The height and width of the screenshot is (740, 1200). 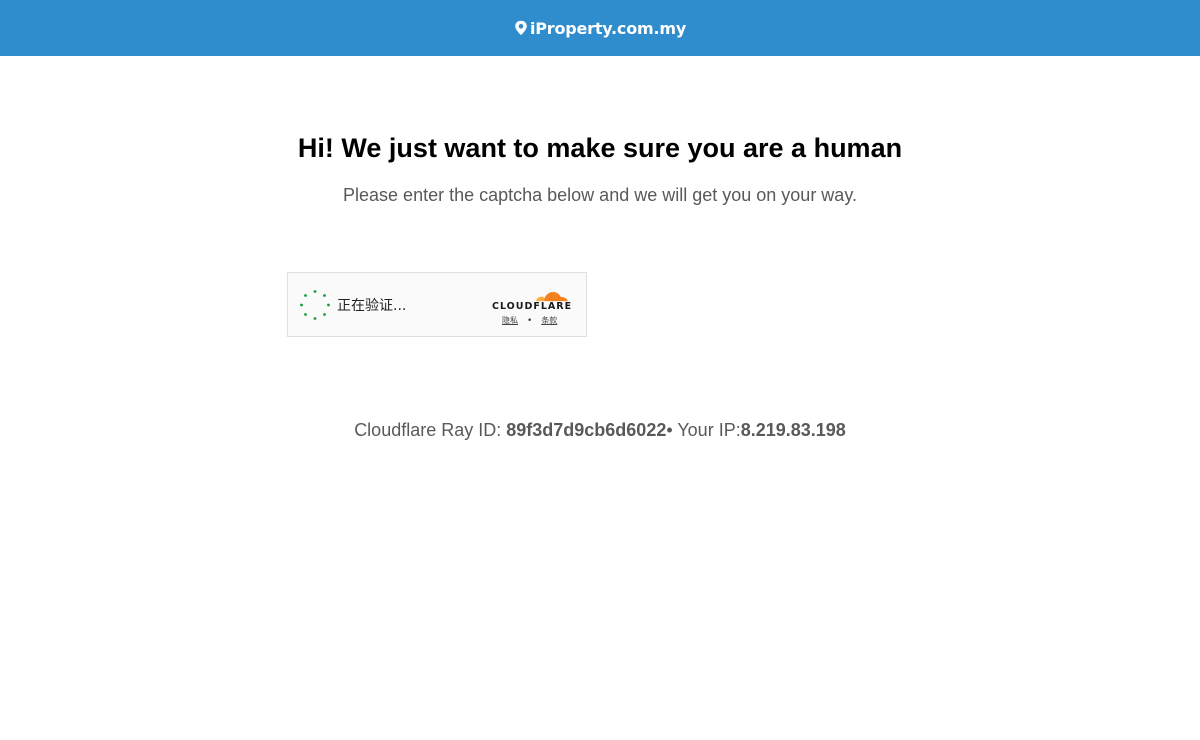 I want to click on terms-link: 条款, so click(x=549, y=320).